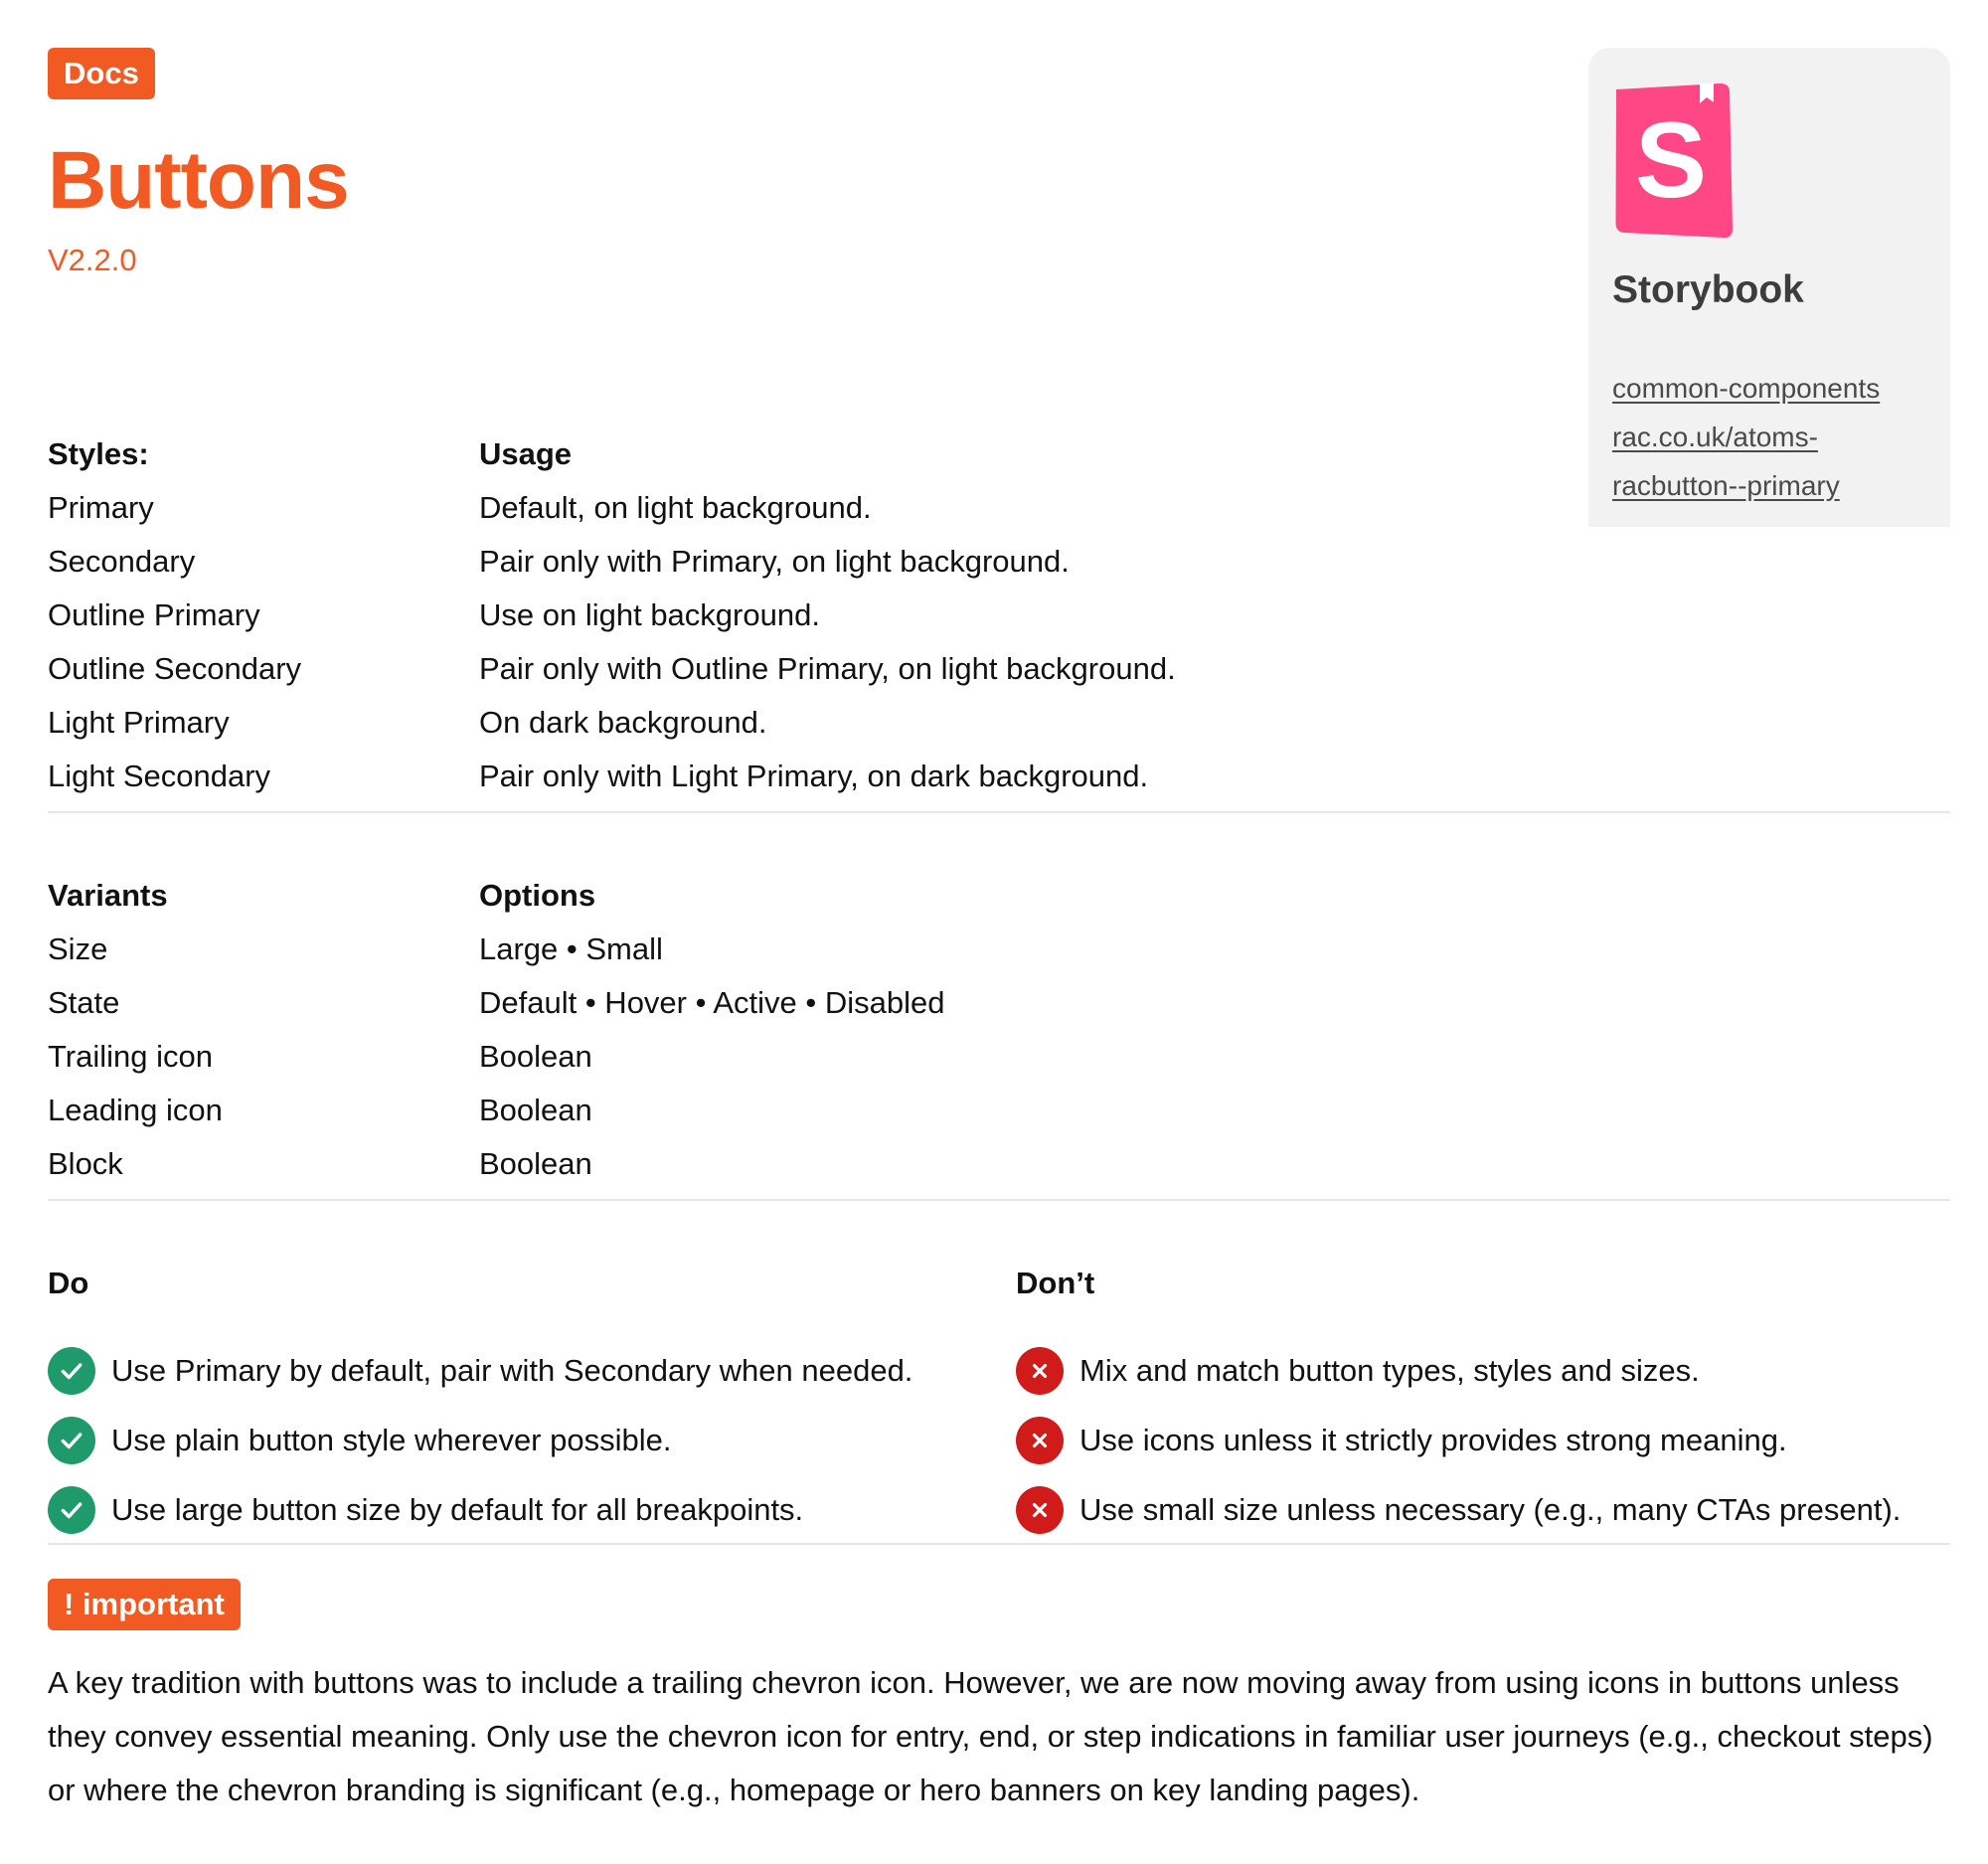  What do you see at coordinates (135, 1110) in the screenshot?
I see `variant-name: Leading icon` at bounding box center [135, 1110].